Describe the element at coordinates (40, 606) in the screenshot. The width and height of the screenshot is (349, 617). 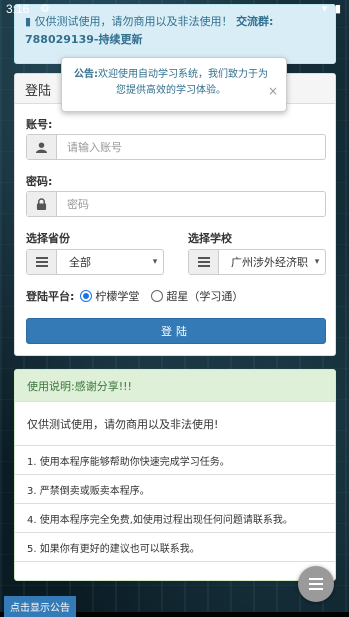
I see `show-notice-button: 点击显示公告` at that location.